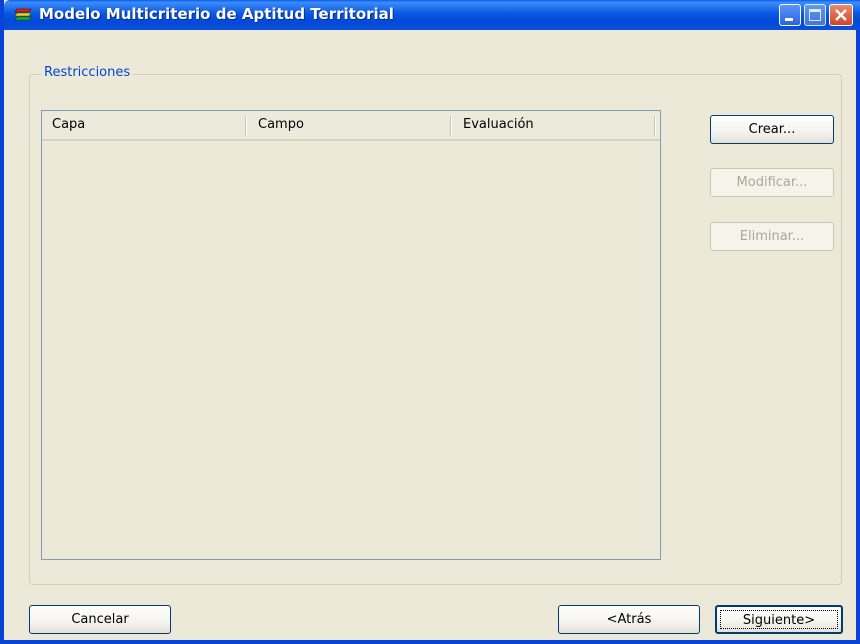  What do you see at coordinates (790, 15) in the screenshot?
I see `minimize-button` at bounding box center [790, 15].